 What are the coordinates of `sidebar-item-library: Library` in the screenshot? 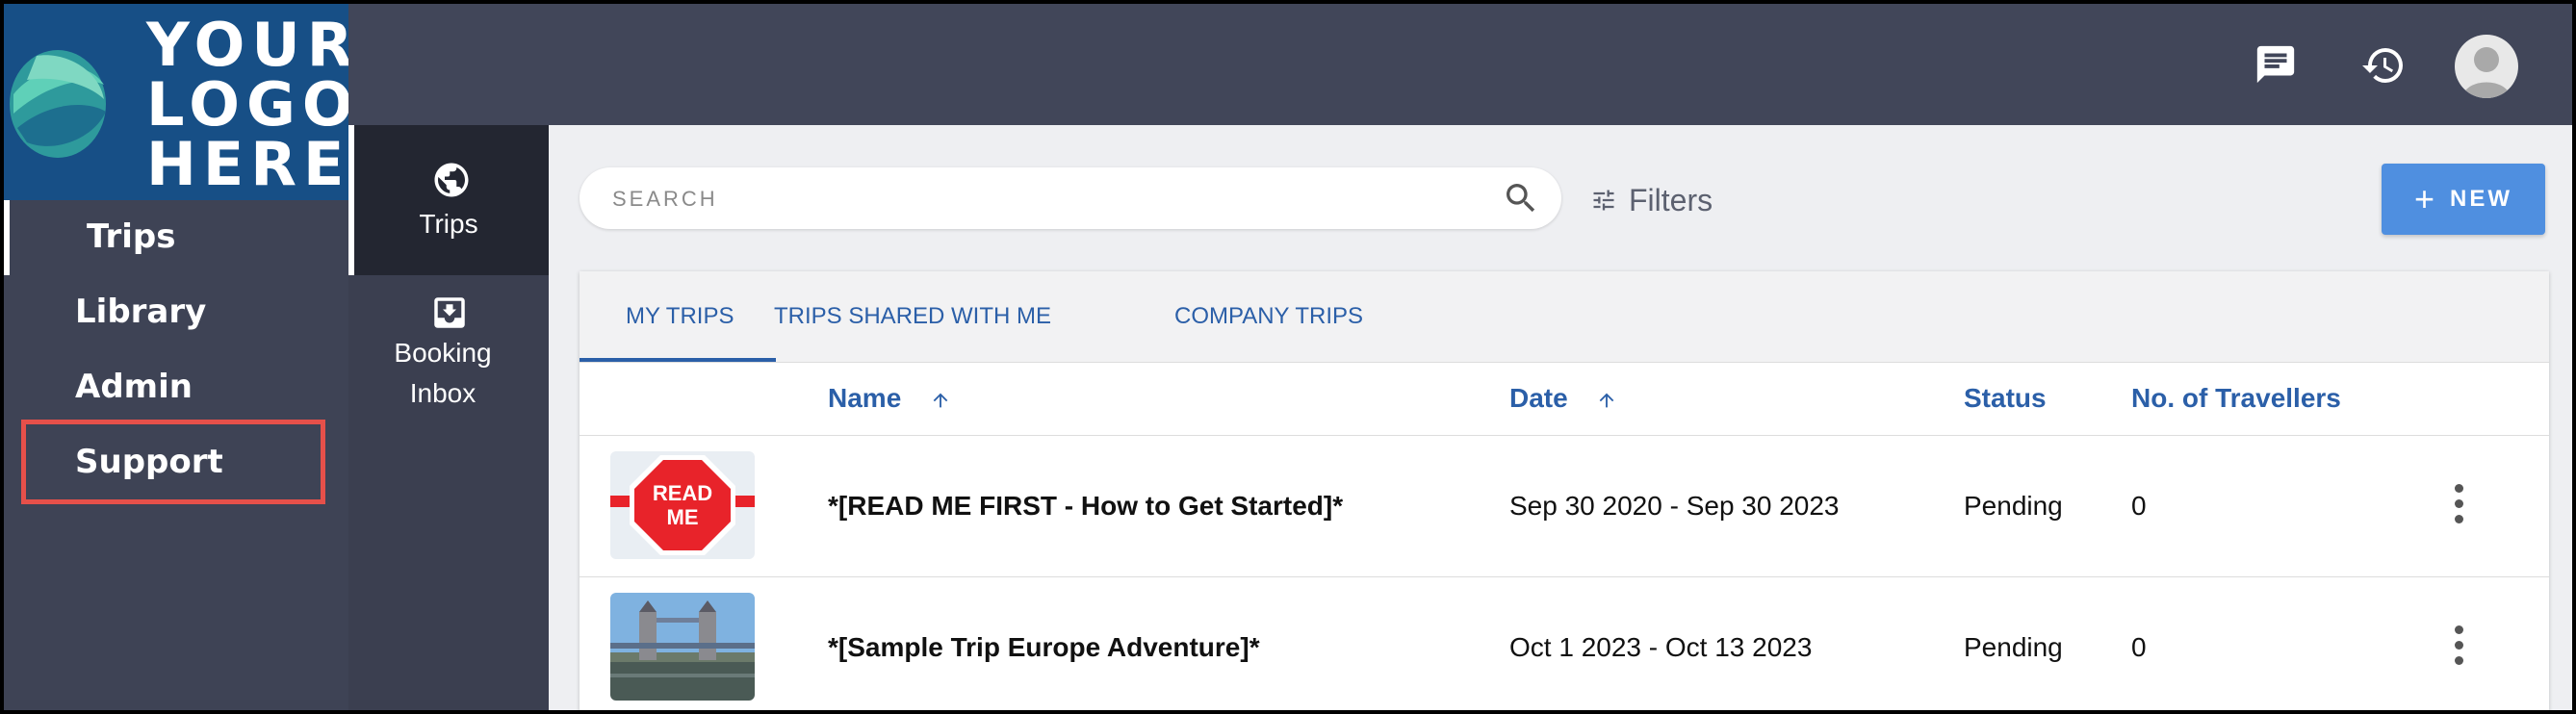 It's located at (141, 312).